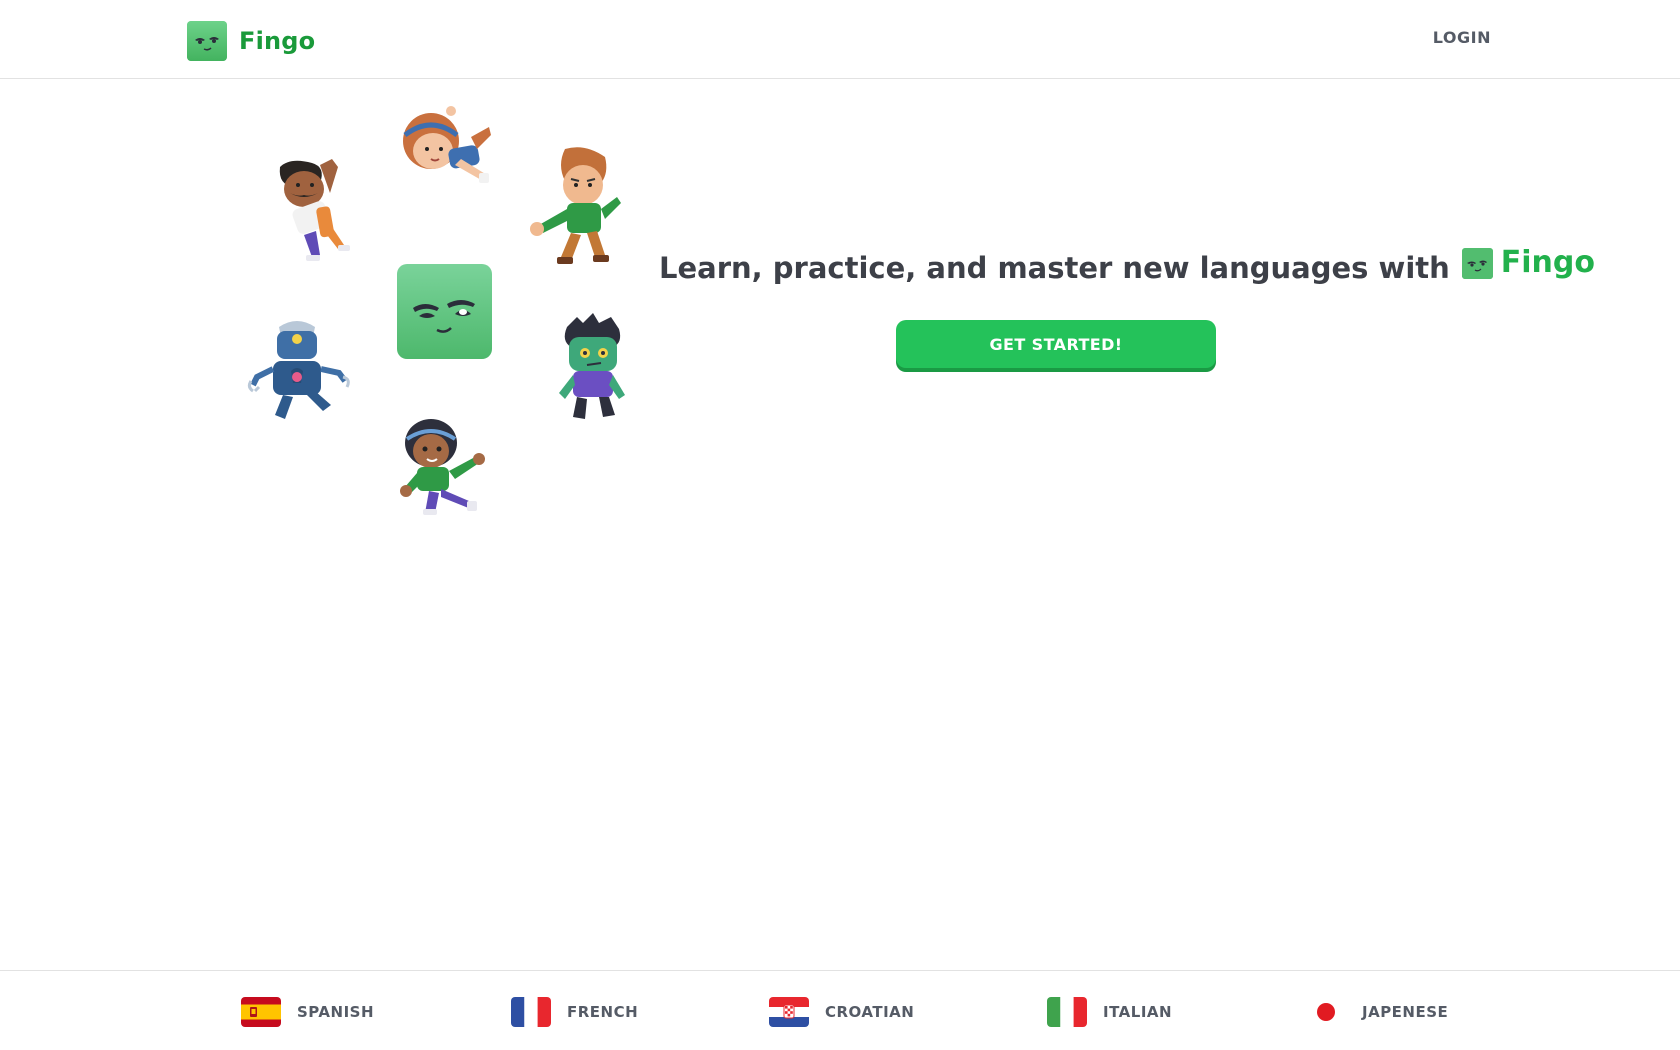 Image resolution: width=1680 pixels, height=1050 pixels. Describe the element at coordinates (298, 370) in the screenshot. I see `robot-character-icon` at that location.